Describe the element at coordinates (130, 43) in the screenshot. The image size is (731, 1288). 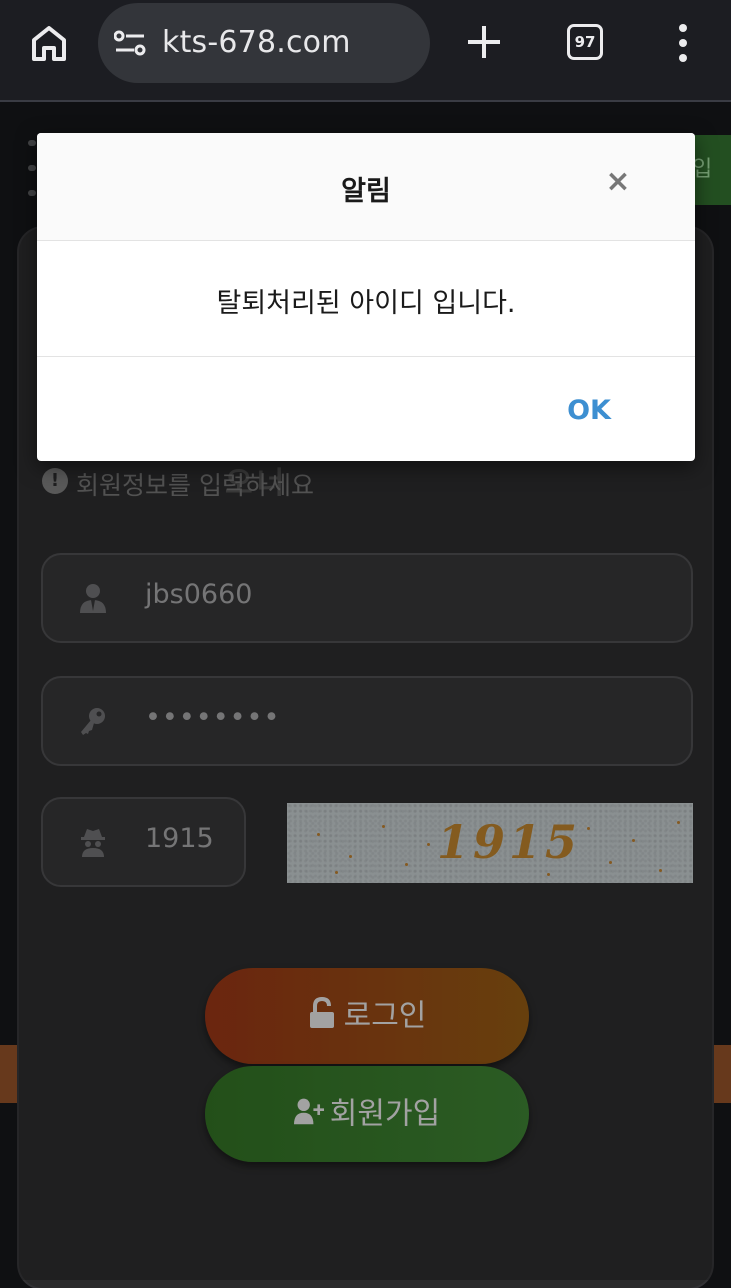
I see `site-info-icon` at that location.